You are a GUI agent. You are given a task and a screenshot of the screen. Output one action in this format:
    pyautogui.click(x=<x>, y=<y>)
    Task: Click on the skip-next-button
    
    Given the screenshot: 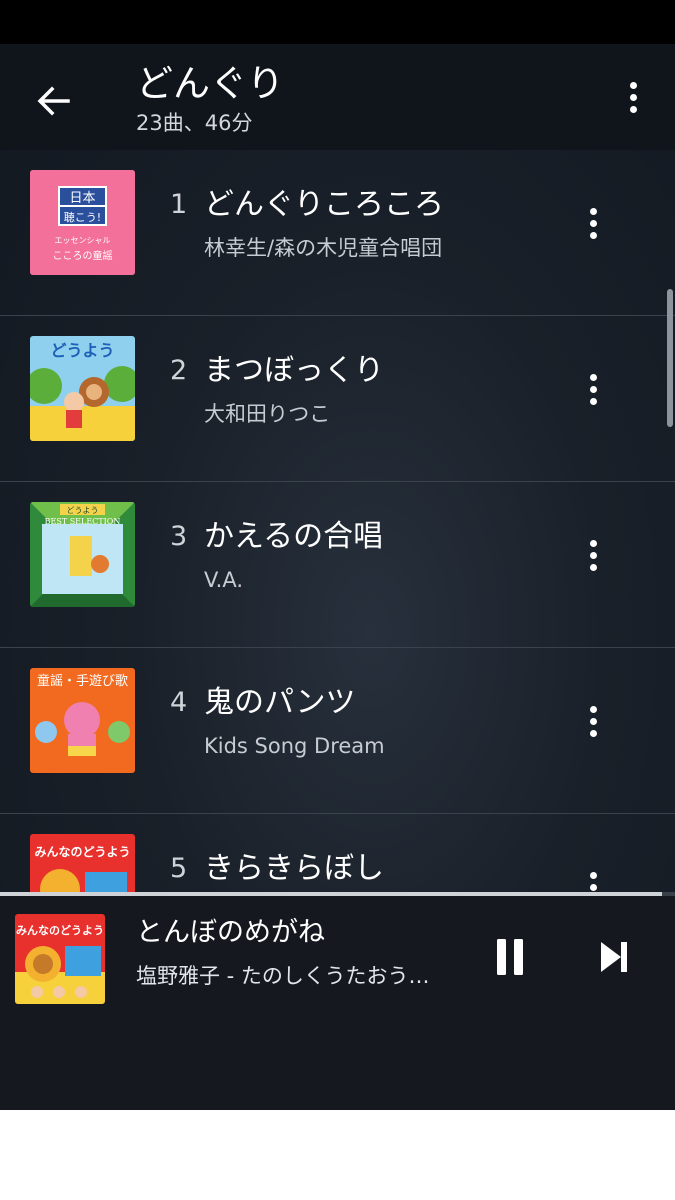 What is the action you would take?
    pyautogui.click(x=614, y=957)
    